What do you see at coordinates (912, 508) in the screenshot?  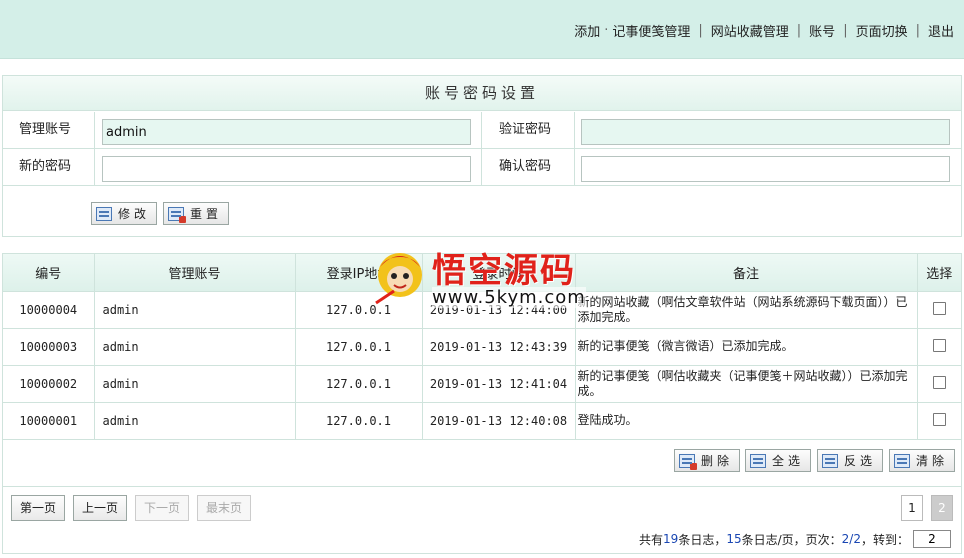 I see `page-number-1: 1` at bounding box center [912, 508].